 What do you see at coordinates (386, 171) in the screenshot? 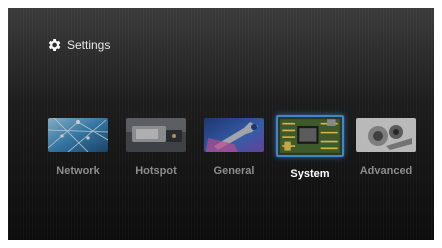
I see `tile-label: Advanced` at bounding box center [386, 171].